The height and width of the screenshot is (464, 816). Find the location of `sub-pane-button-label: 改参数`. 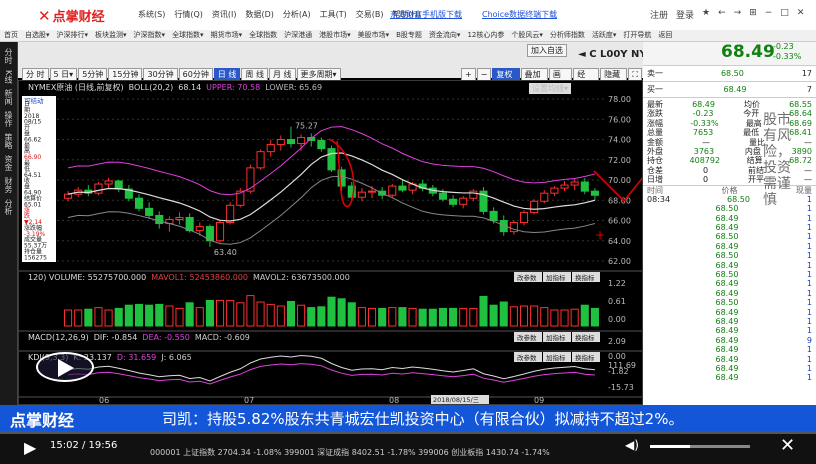

sub-pane-button-label: 改参数 is located at coordinates (527, 277).